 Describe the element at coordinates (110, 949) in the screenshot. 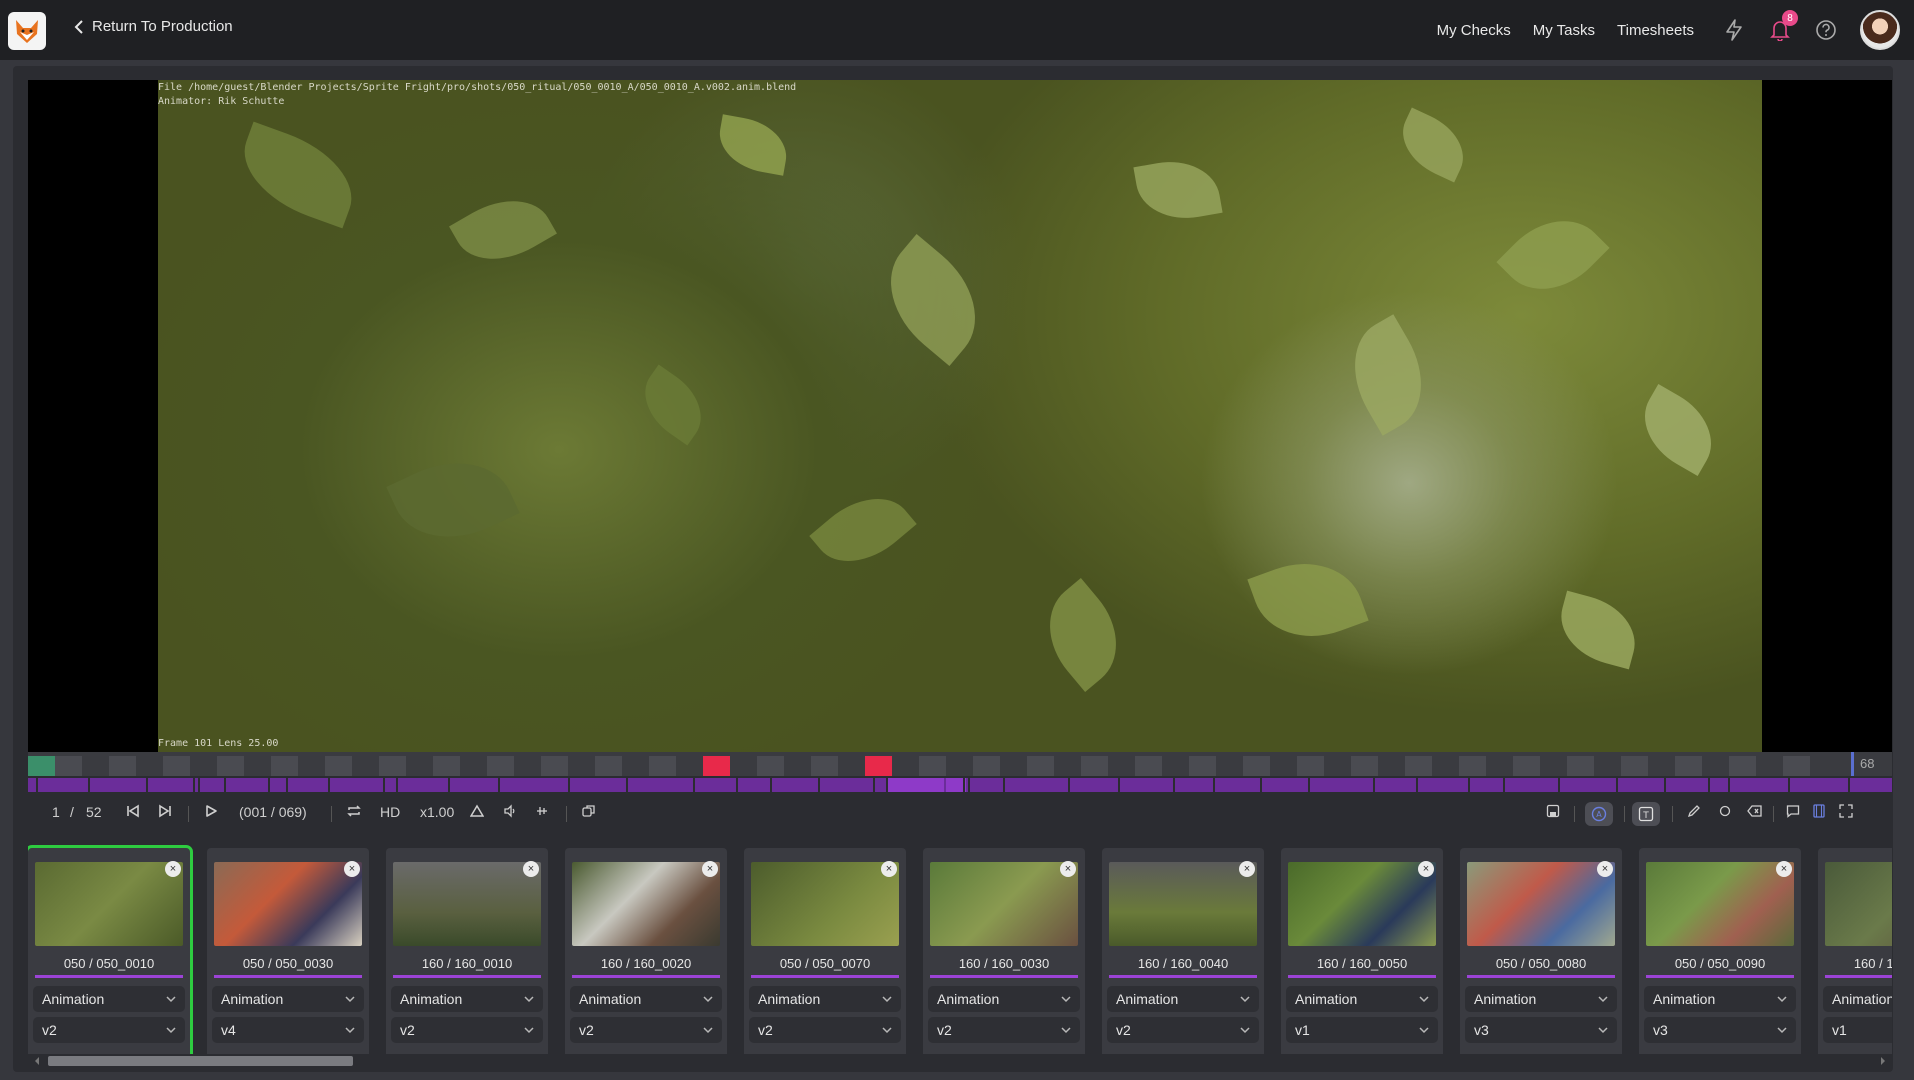

I see `playlist-card: × 050 / 050_0010 Animation v2` at that location.